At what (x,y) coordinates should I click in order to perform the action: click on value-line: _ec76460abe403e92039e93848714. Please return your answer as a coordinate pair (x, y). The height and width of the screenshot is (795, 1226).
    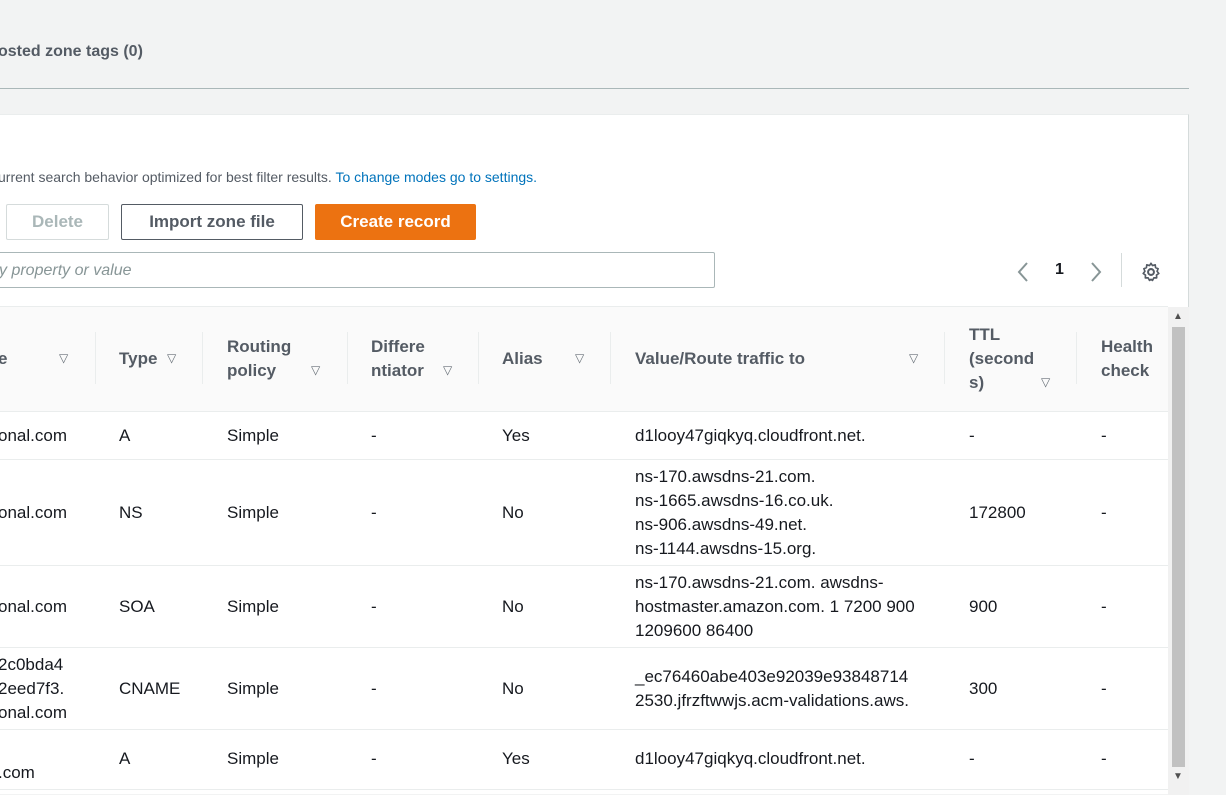
    Looking at the image, I should click on (772, 676).